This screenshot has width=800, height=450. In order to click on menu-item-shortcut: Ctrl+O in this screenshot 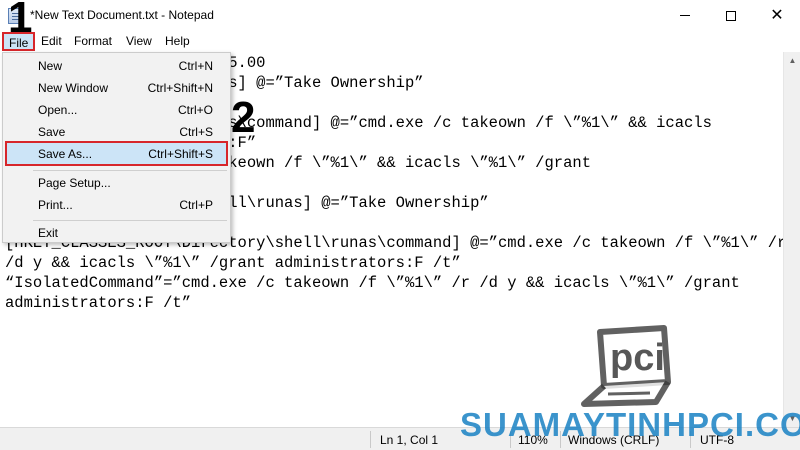, I will do `click(195, 110)`.